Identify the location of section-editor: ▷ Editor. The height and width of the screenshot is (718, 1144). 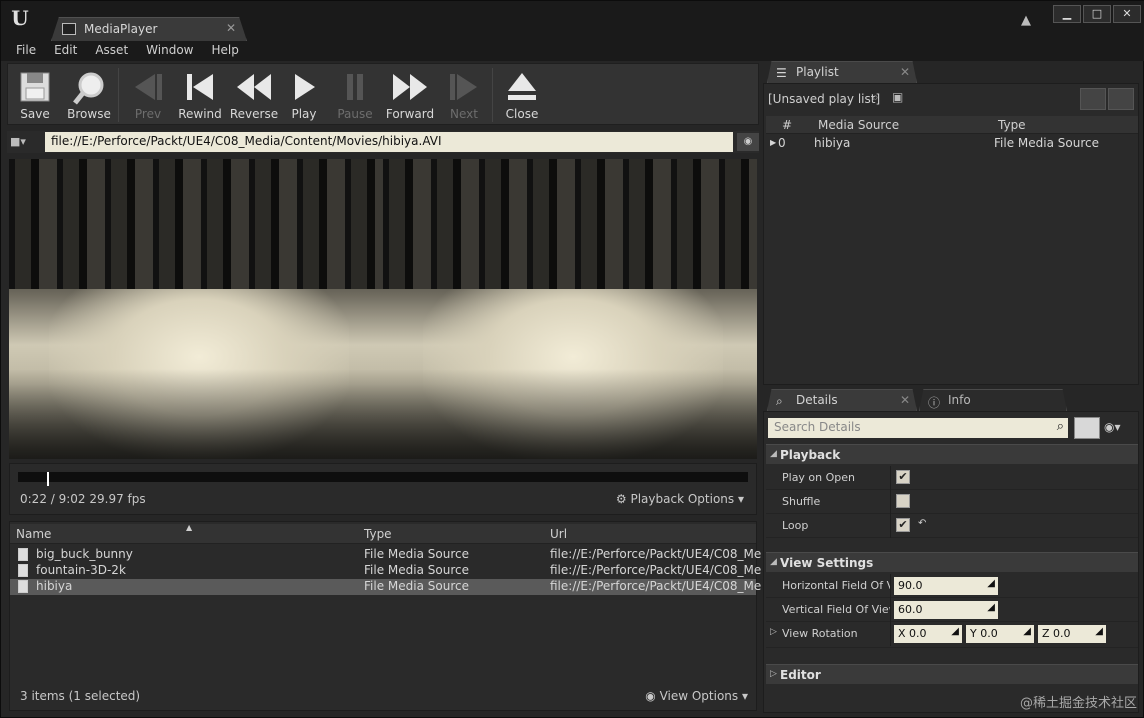
(952, 674).